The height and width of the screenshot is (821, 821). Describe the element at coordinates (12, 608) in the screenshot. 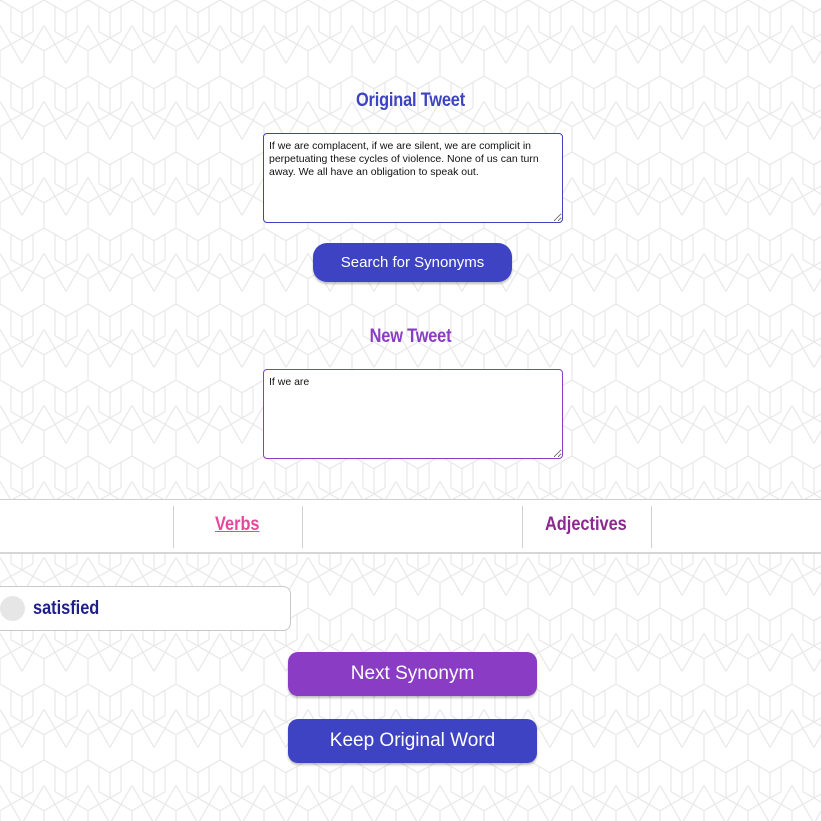

I see `synonym-radio` at that location.